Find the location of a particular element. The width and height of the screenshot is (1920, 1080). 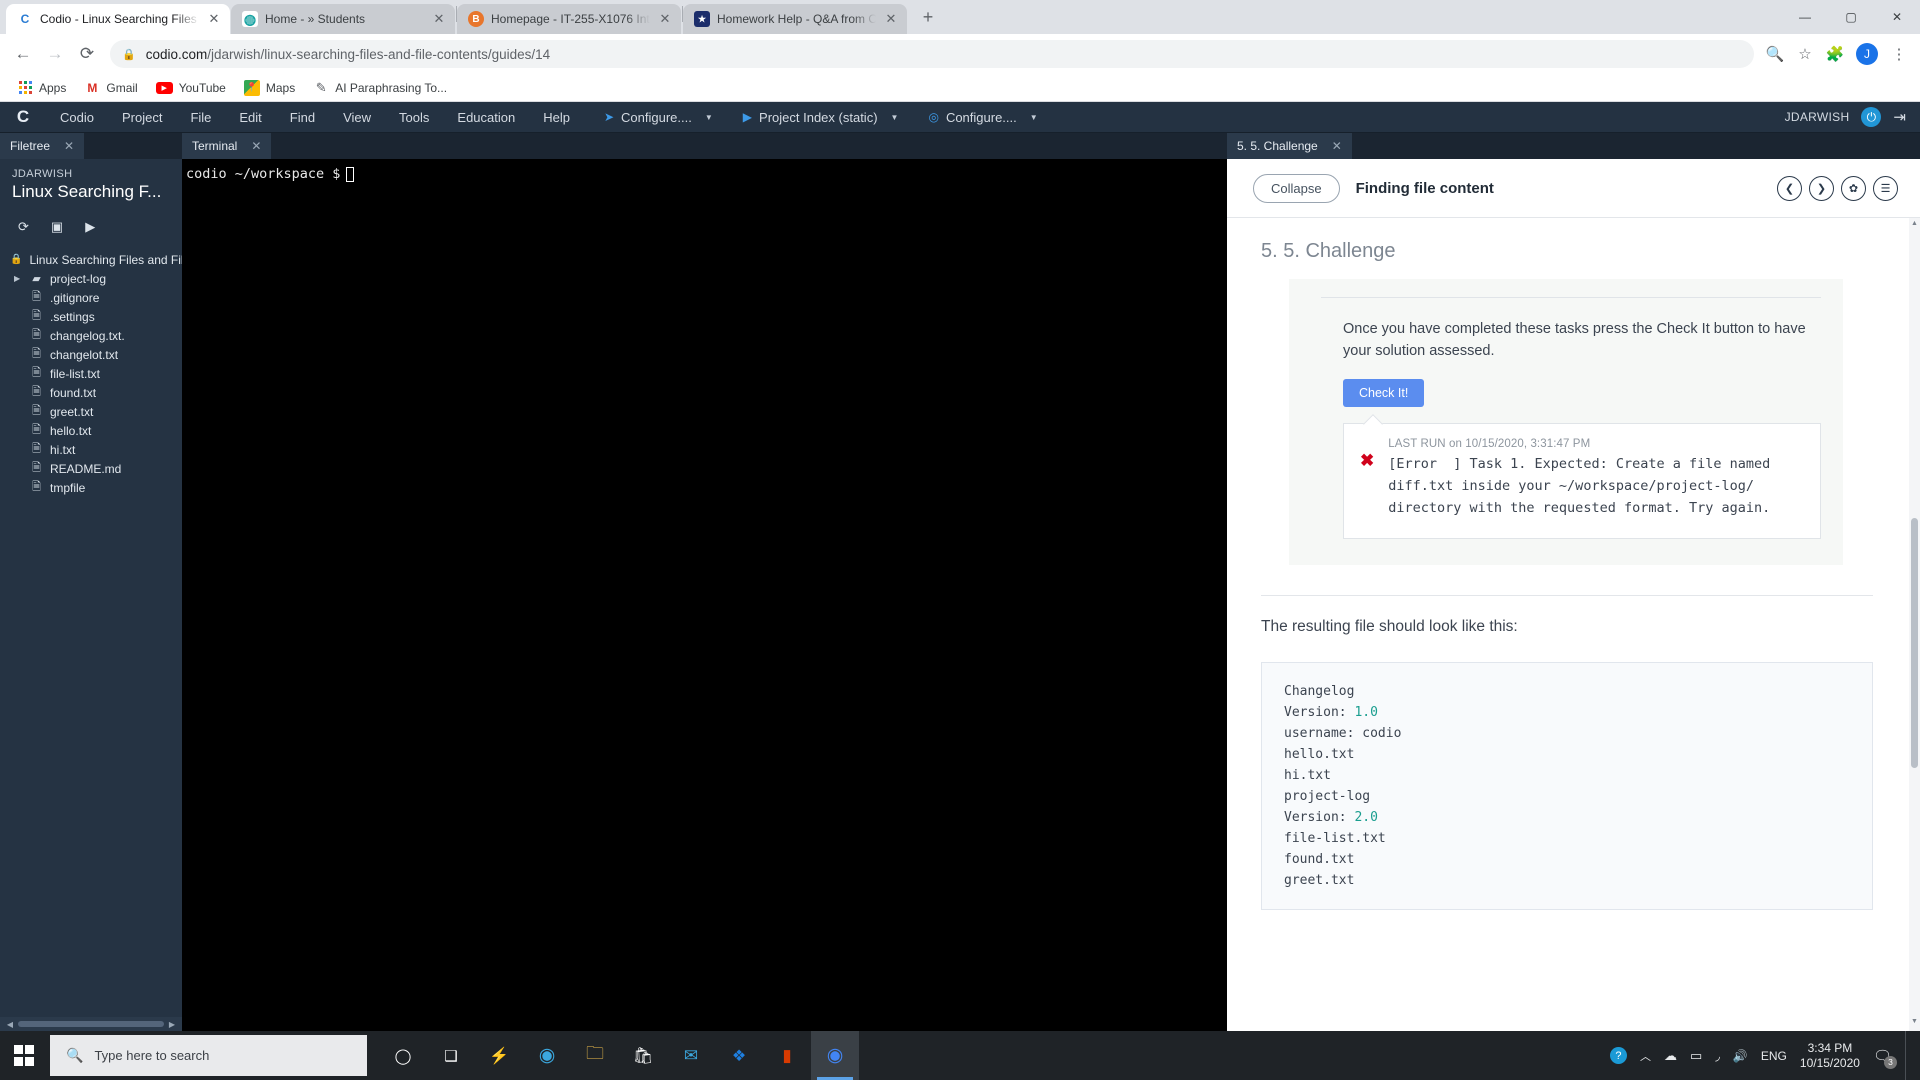

filetree-root: 🔒 Linux Searching Files and File C is located at coordinates (91, 259).